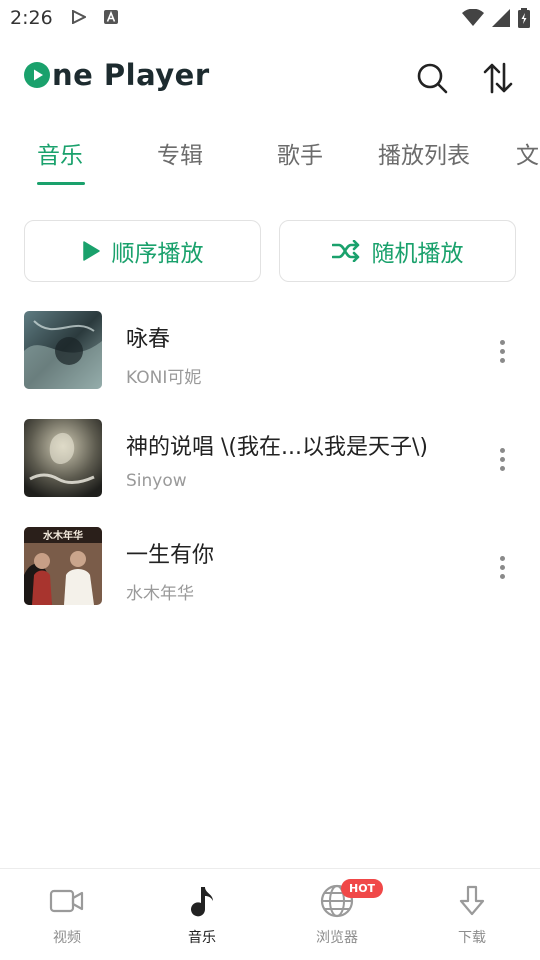 Image resolution: width=540 pixels, height=960 pixels. What do you see at coordinates (131, 75) in the screenshot?
I see `logo-text: ne Player` at bounding box center [131, 75].